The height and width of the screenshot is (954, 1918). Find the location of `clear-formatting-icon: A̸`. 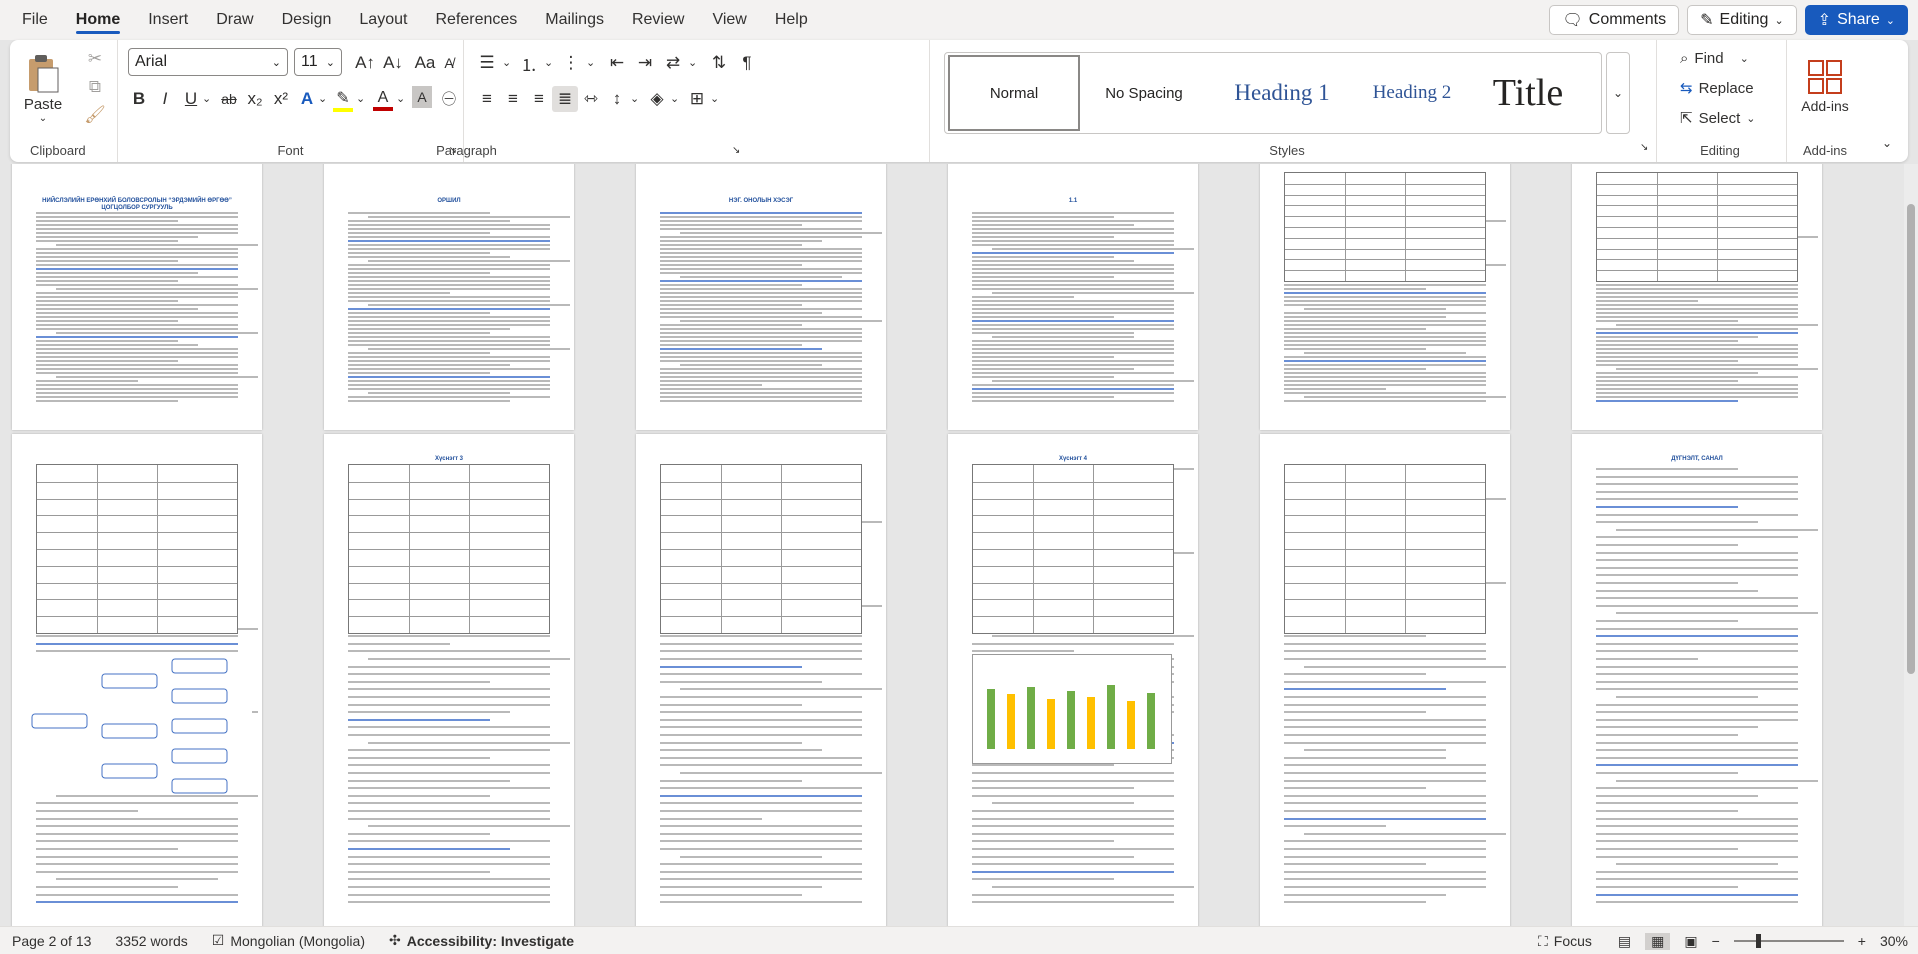

clear-formatting-icon: A̸ is located at coordinates (449, 63).